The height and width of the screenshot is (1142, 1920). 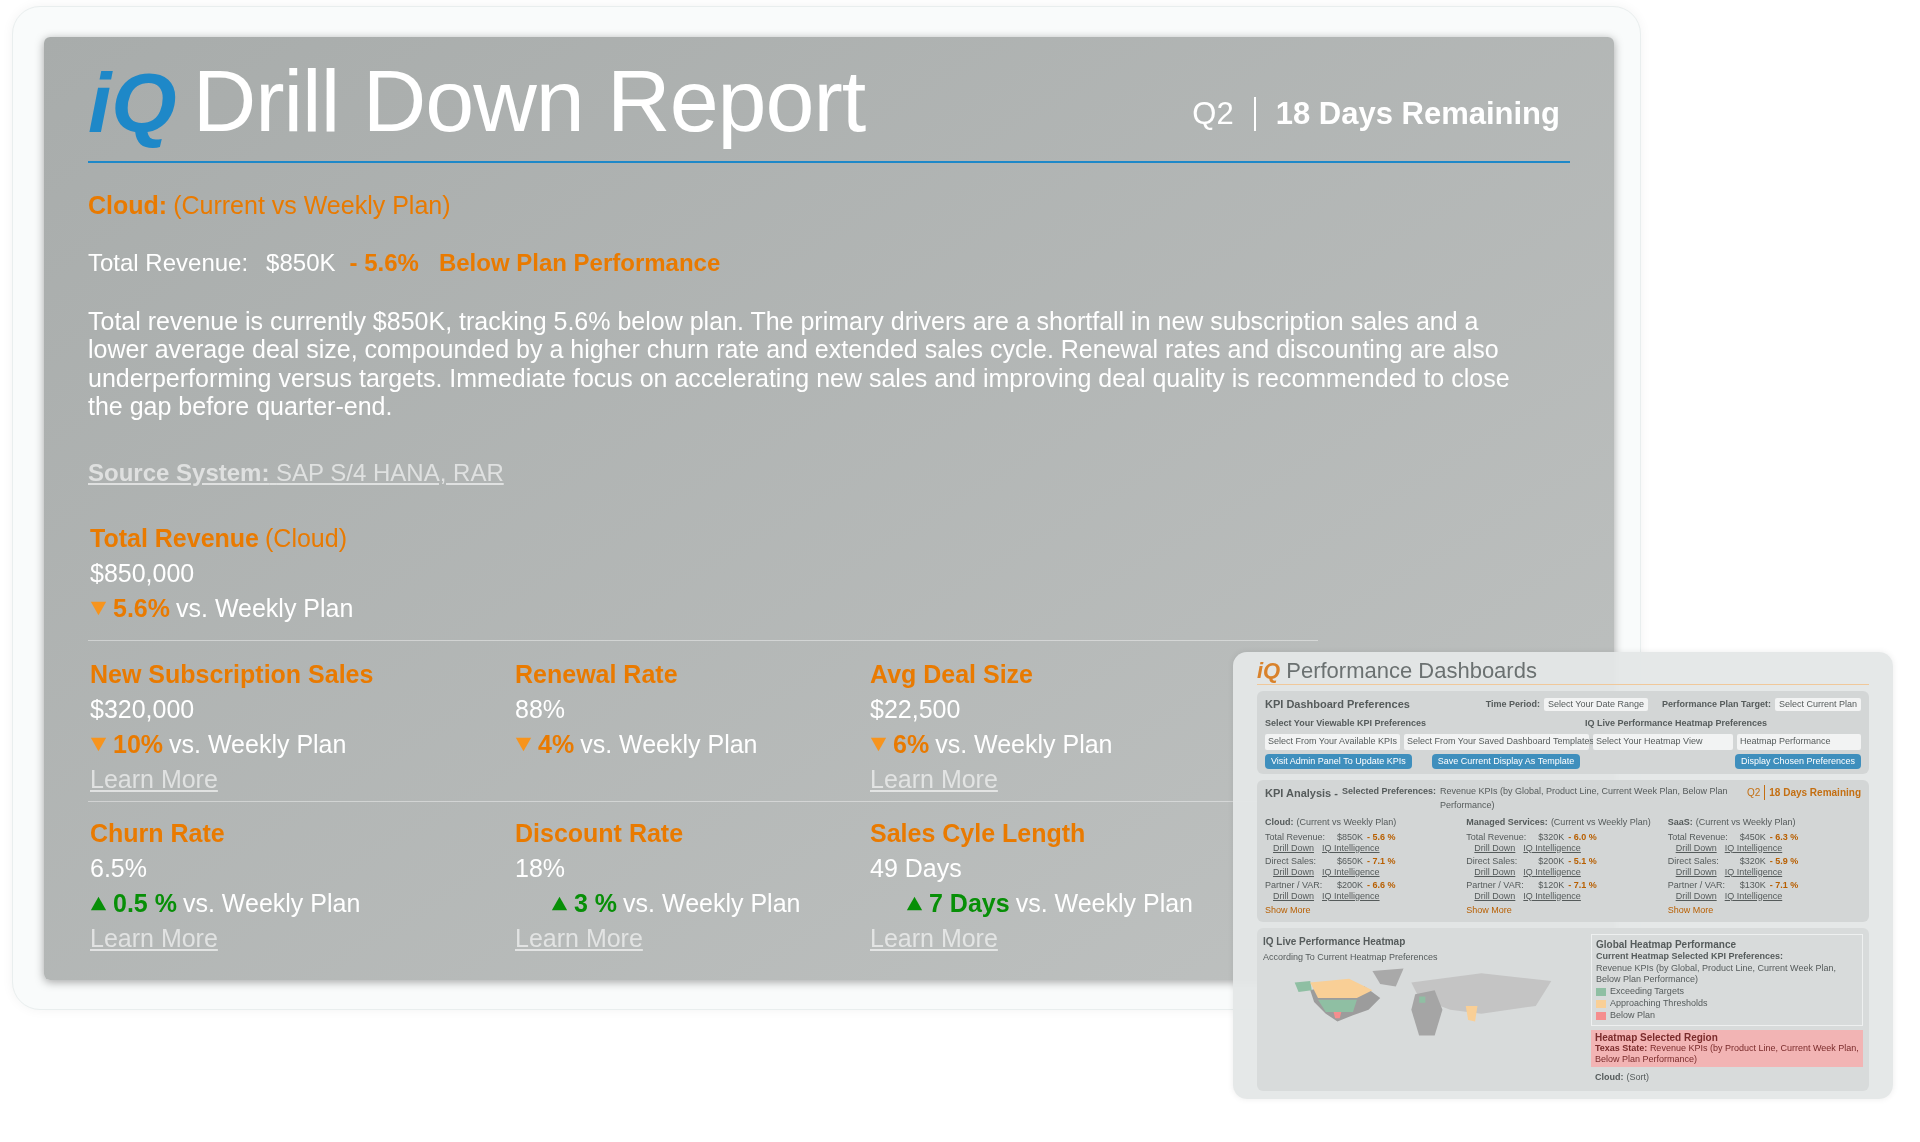 What do you see at coordinates (1332, 742) in the screenshot?
I see `dropdown-select: Select From Your Available KPIs` at bounding box center [1332, 742].